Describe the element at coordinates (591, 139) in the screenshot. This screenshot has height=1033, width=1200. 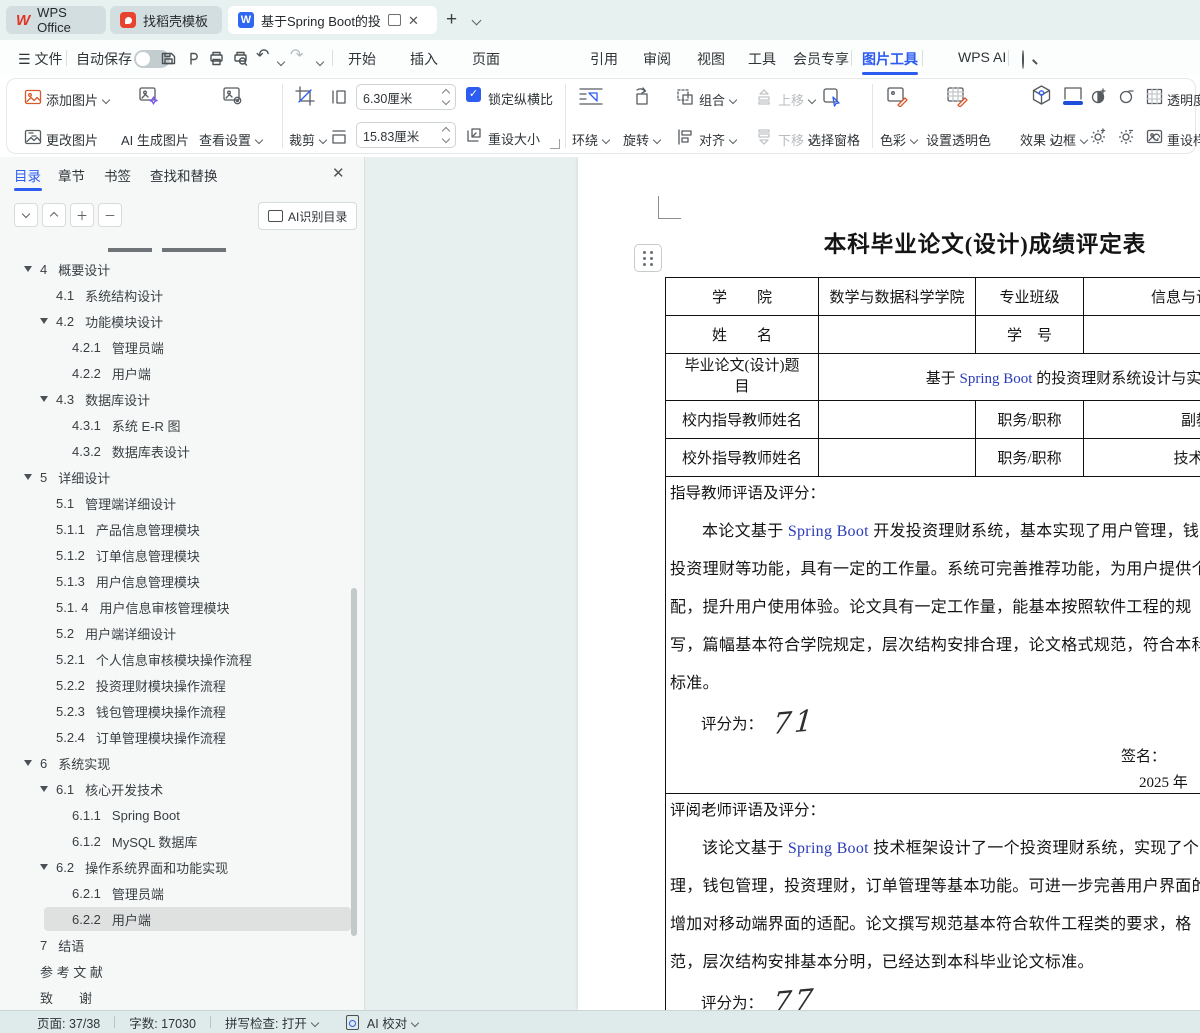
I see `wrap-button: 环绕` at that location.